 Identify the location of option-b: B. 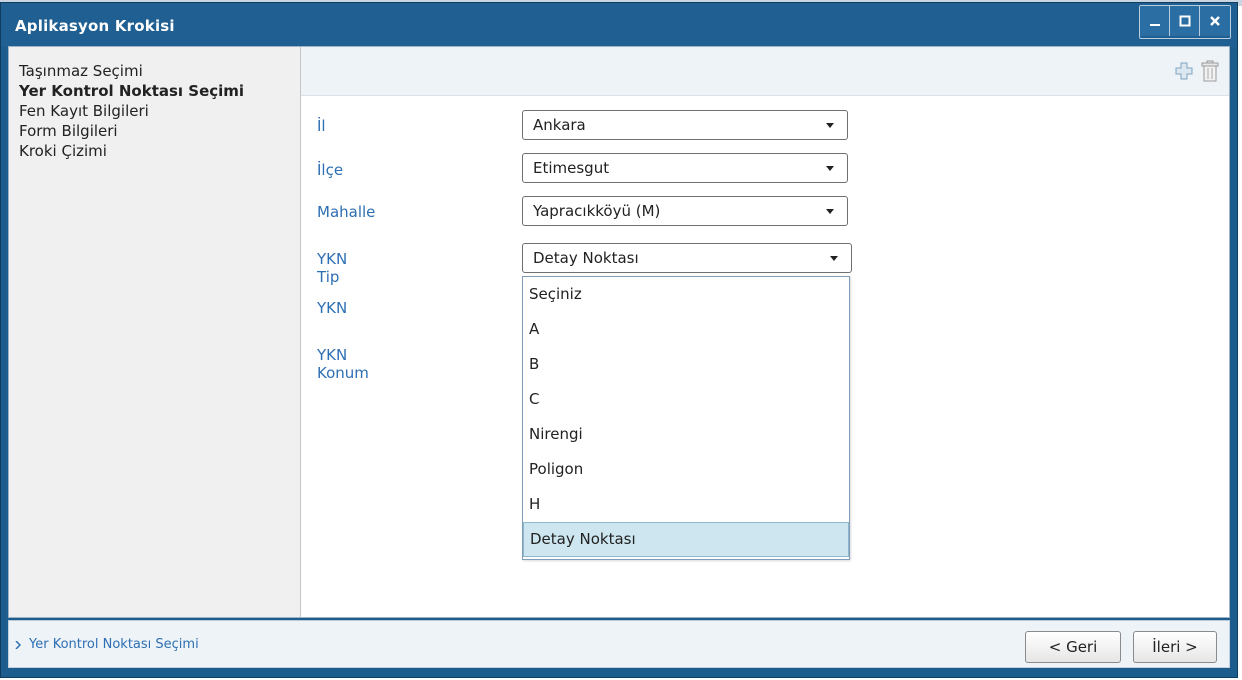
(686, 364).